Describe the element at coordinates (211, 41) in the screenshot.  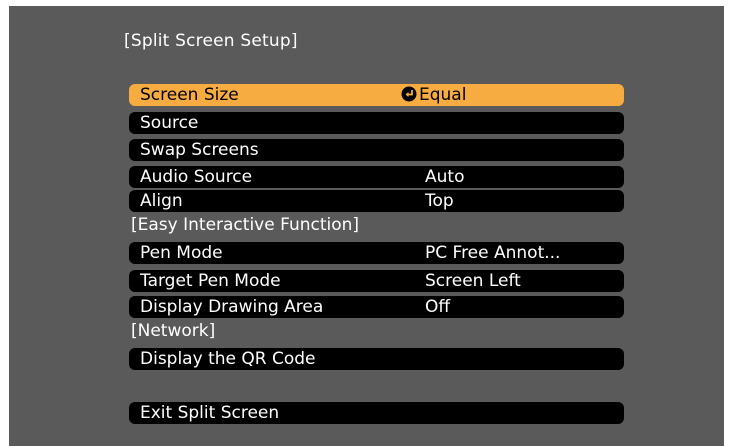
I see `menu-title: [Split Screen Setup]` at that location.